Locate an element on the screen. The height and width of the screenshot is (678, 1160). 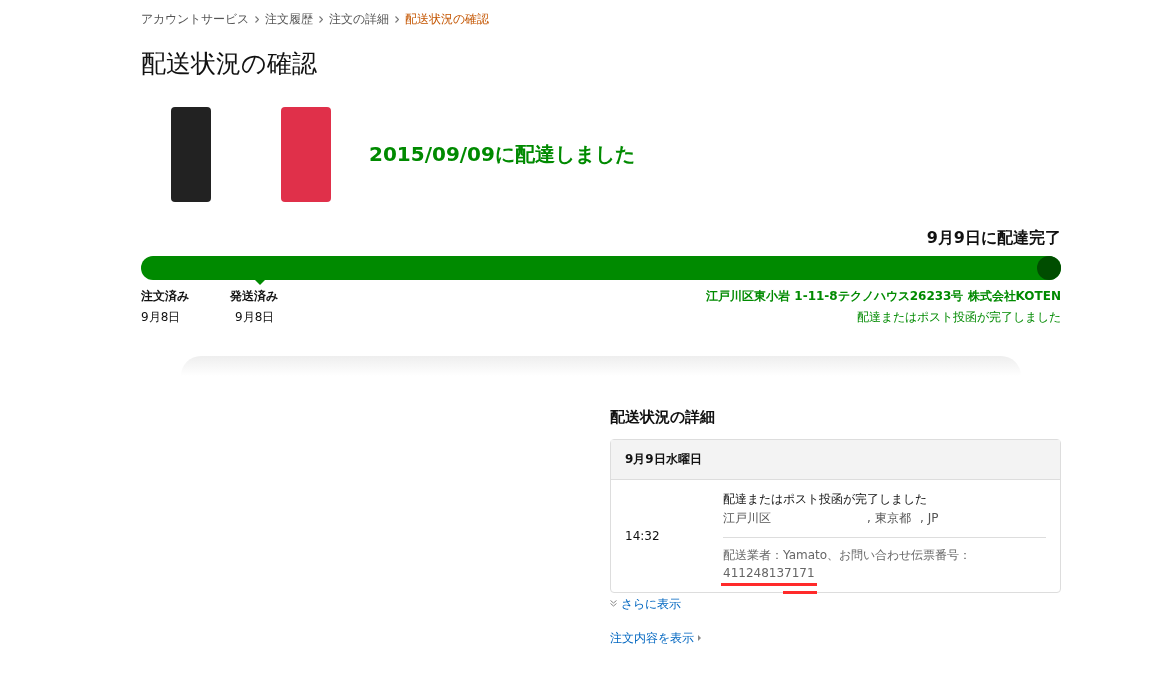
step-label: 注文済み is located at coordinates (165, 296).